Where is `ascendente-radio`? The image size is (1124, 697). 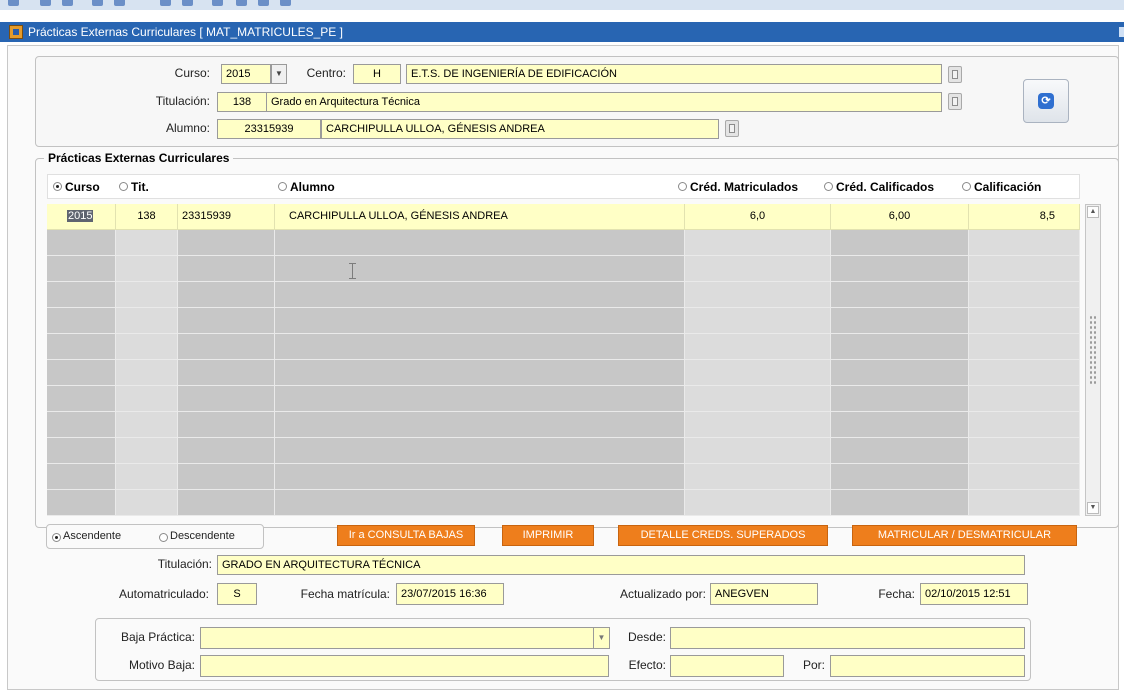 ascendente-radio is located at coordinates (56, 537).